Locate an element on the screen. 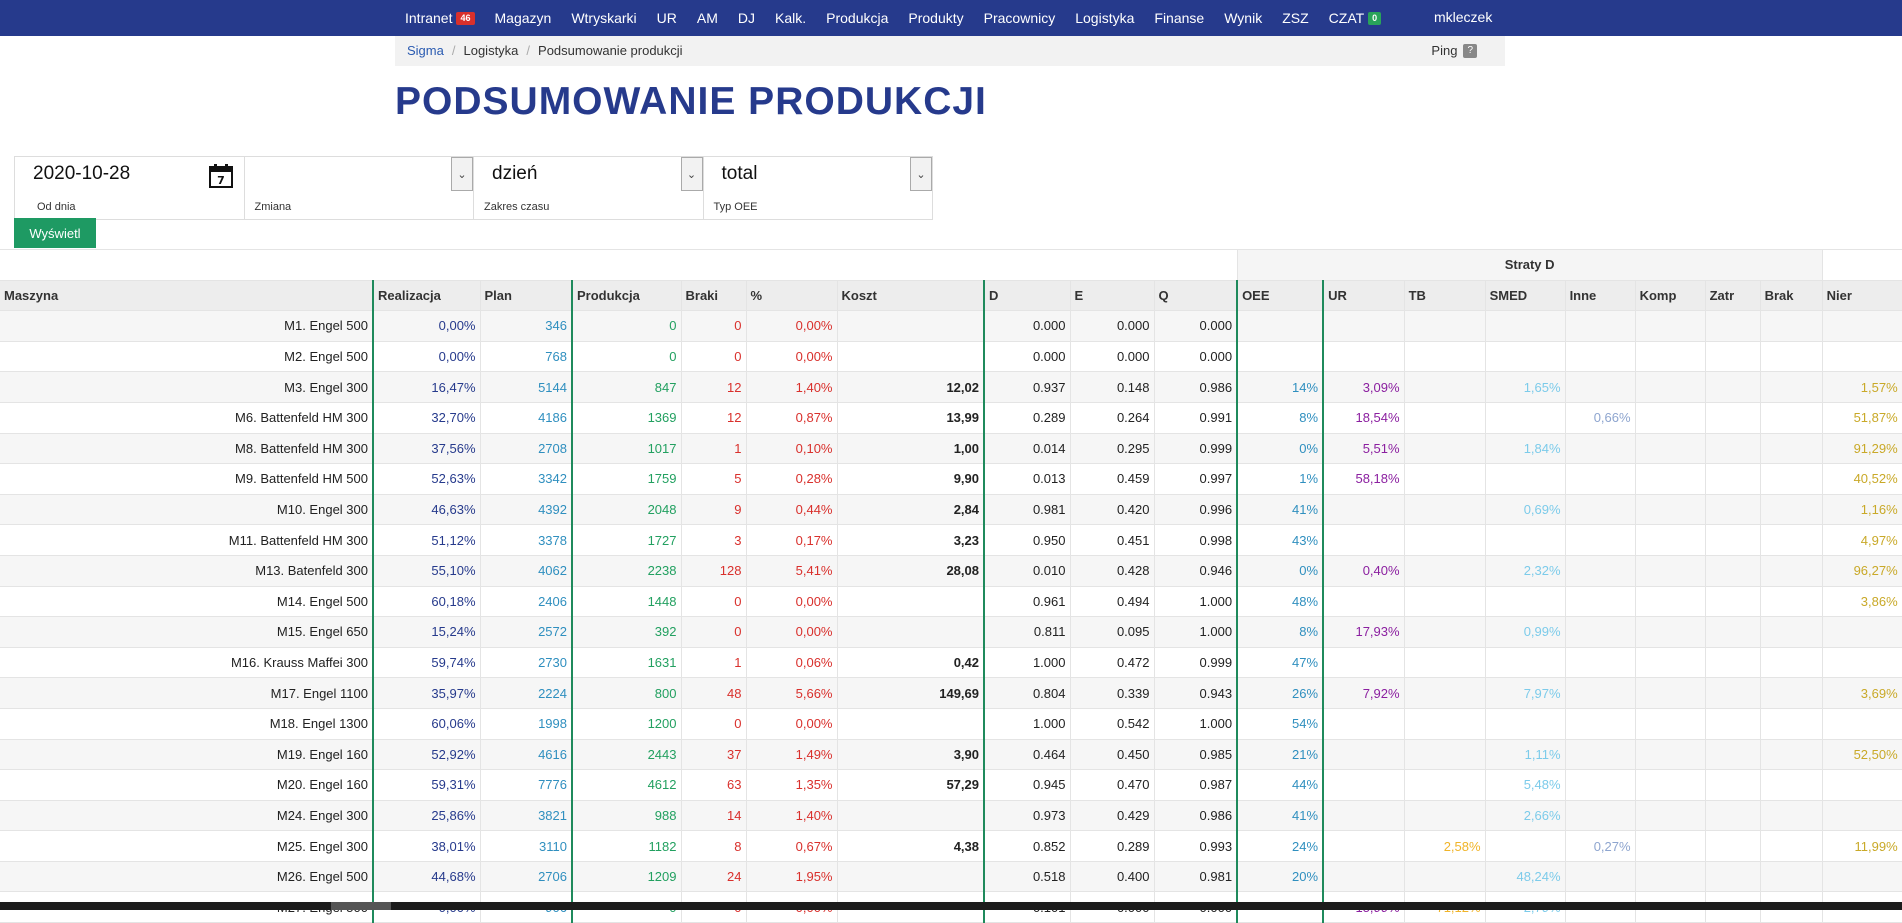  shift-filter: ⌄ Zmiana is located at coordinates (359, 188).